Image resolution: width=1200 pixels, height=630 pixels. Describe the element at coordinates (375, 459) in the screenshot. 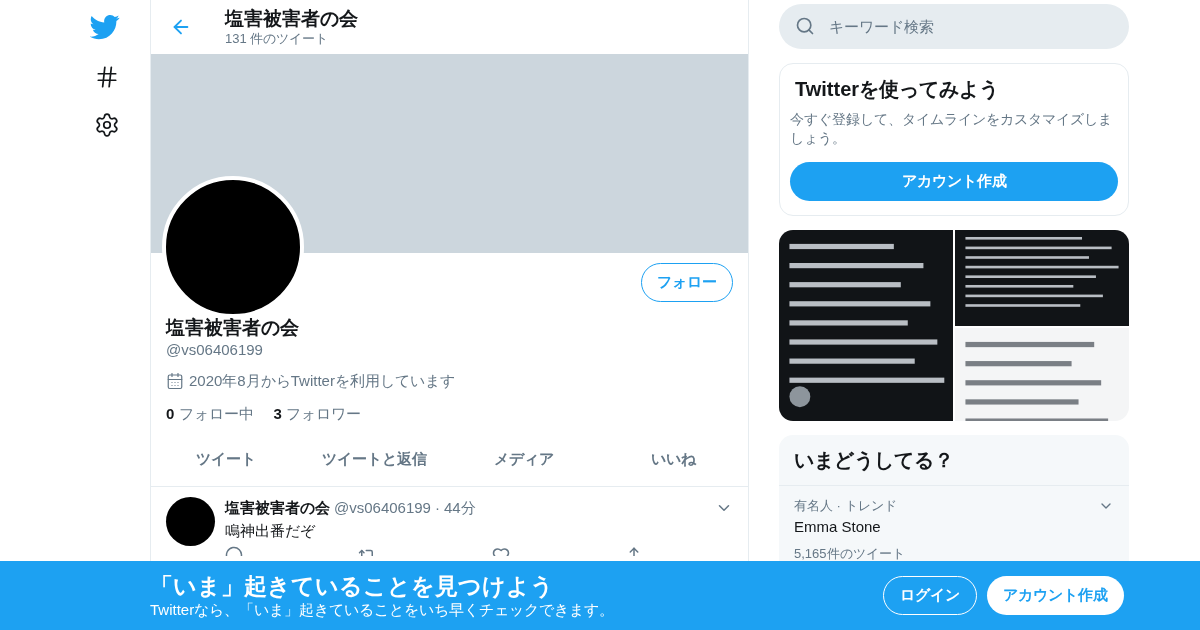

I see `profile-tab: ツイートと返信` at that location.